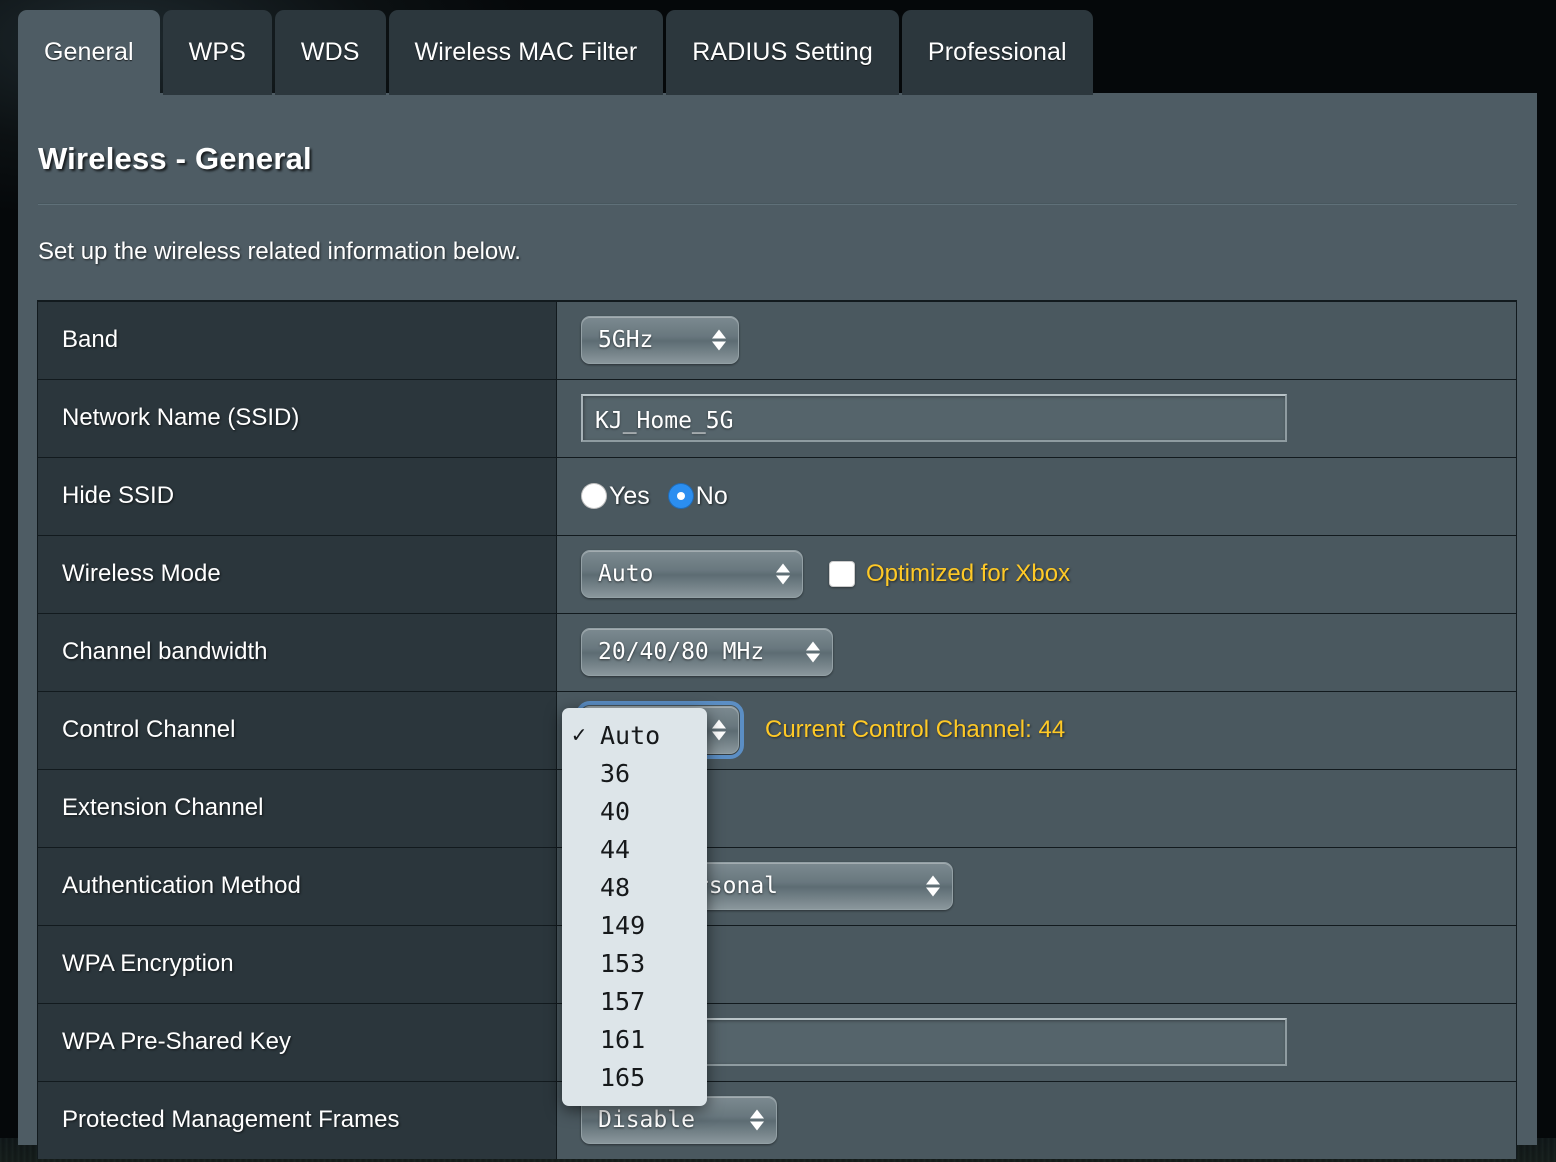 The height and width of the screenshot is (1162, 1556). I want to click on radio-no-label: No, so click(711, 495).